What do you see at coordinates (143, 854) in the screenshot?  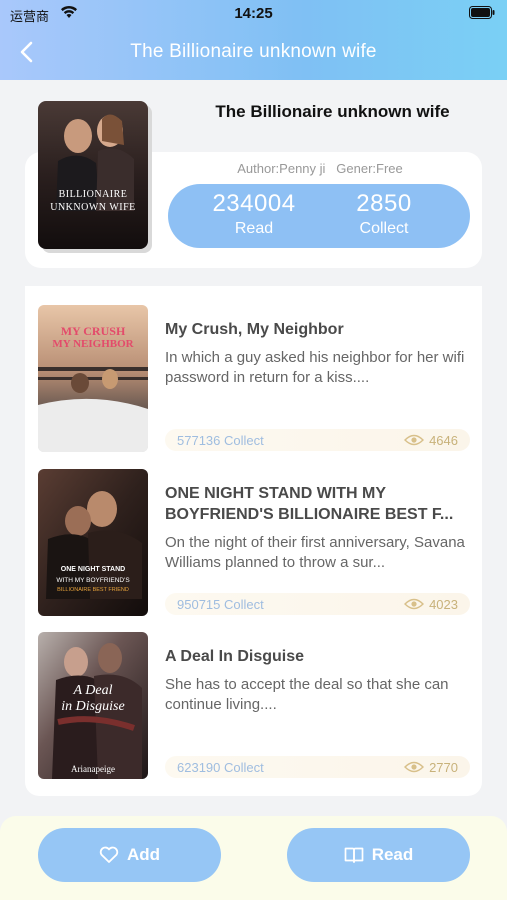 I see `add-button-label: Add` at bounding box center [143, 854].